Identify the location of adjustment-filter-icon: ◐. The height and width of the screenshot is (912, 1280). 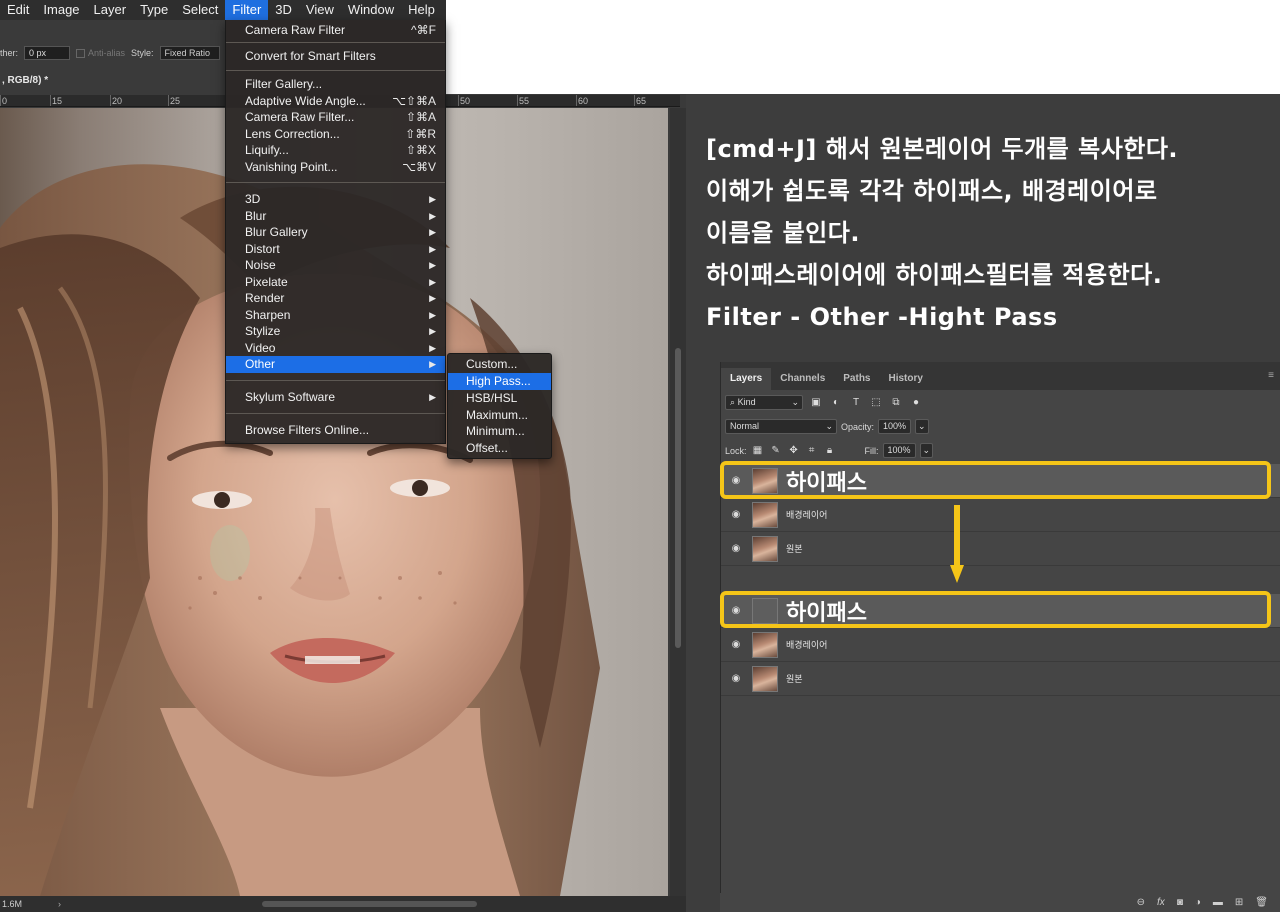
(836, 402).